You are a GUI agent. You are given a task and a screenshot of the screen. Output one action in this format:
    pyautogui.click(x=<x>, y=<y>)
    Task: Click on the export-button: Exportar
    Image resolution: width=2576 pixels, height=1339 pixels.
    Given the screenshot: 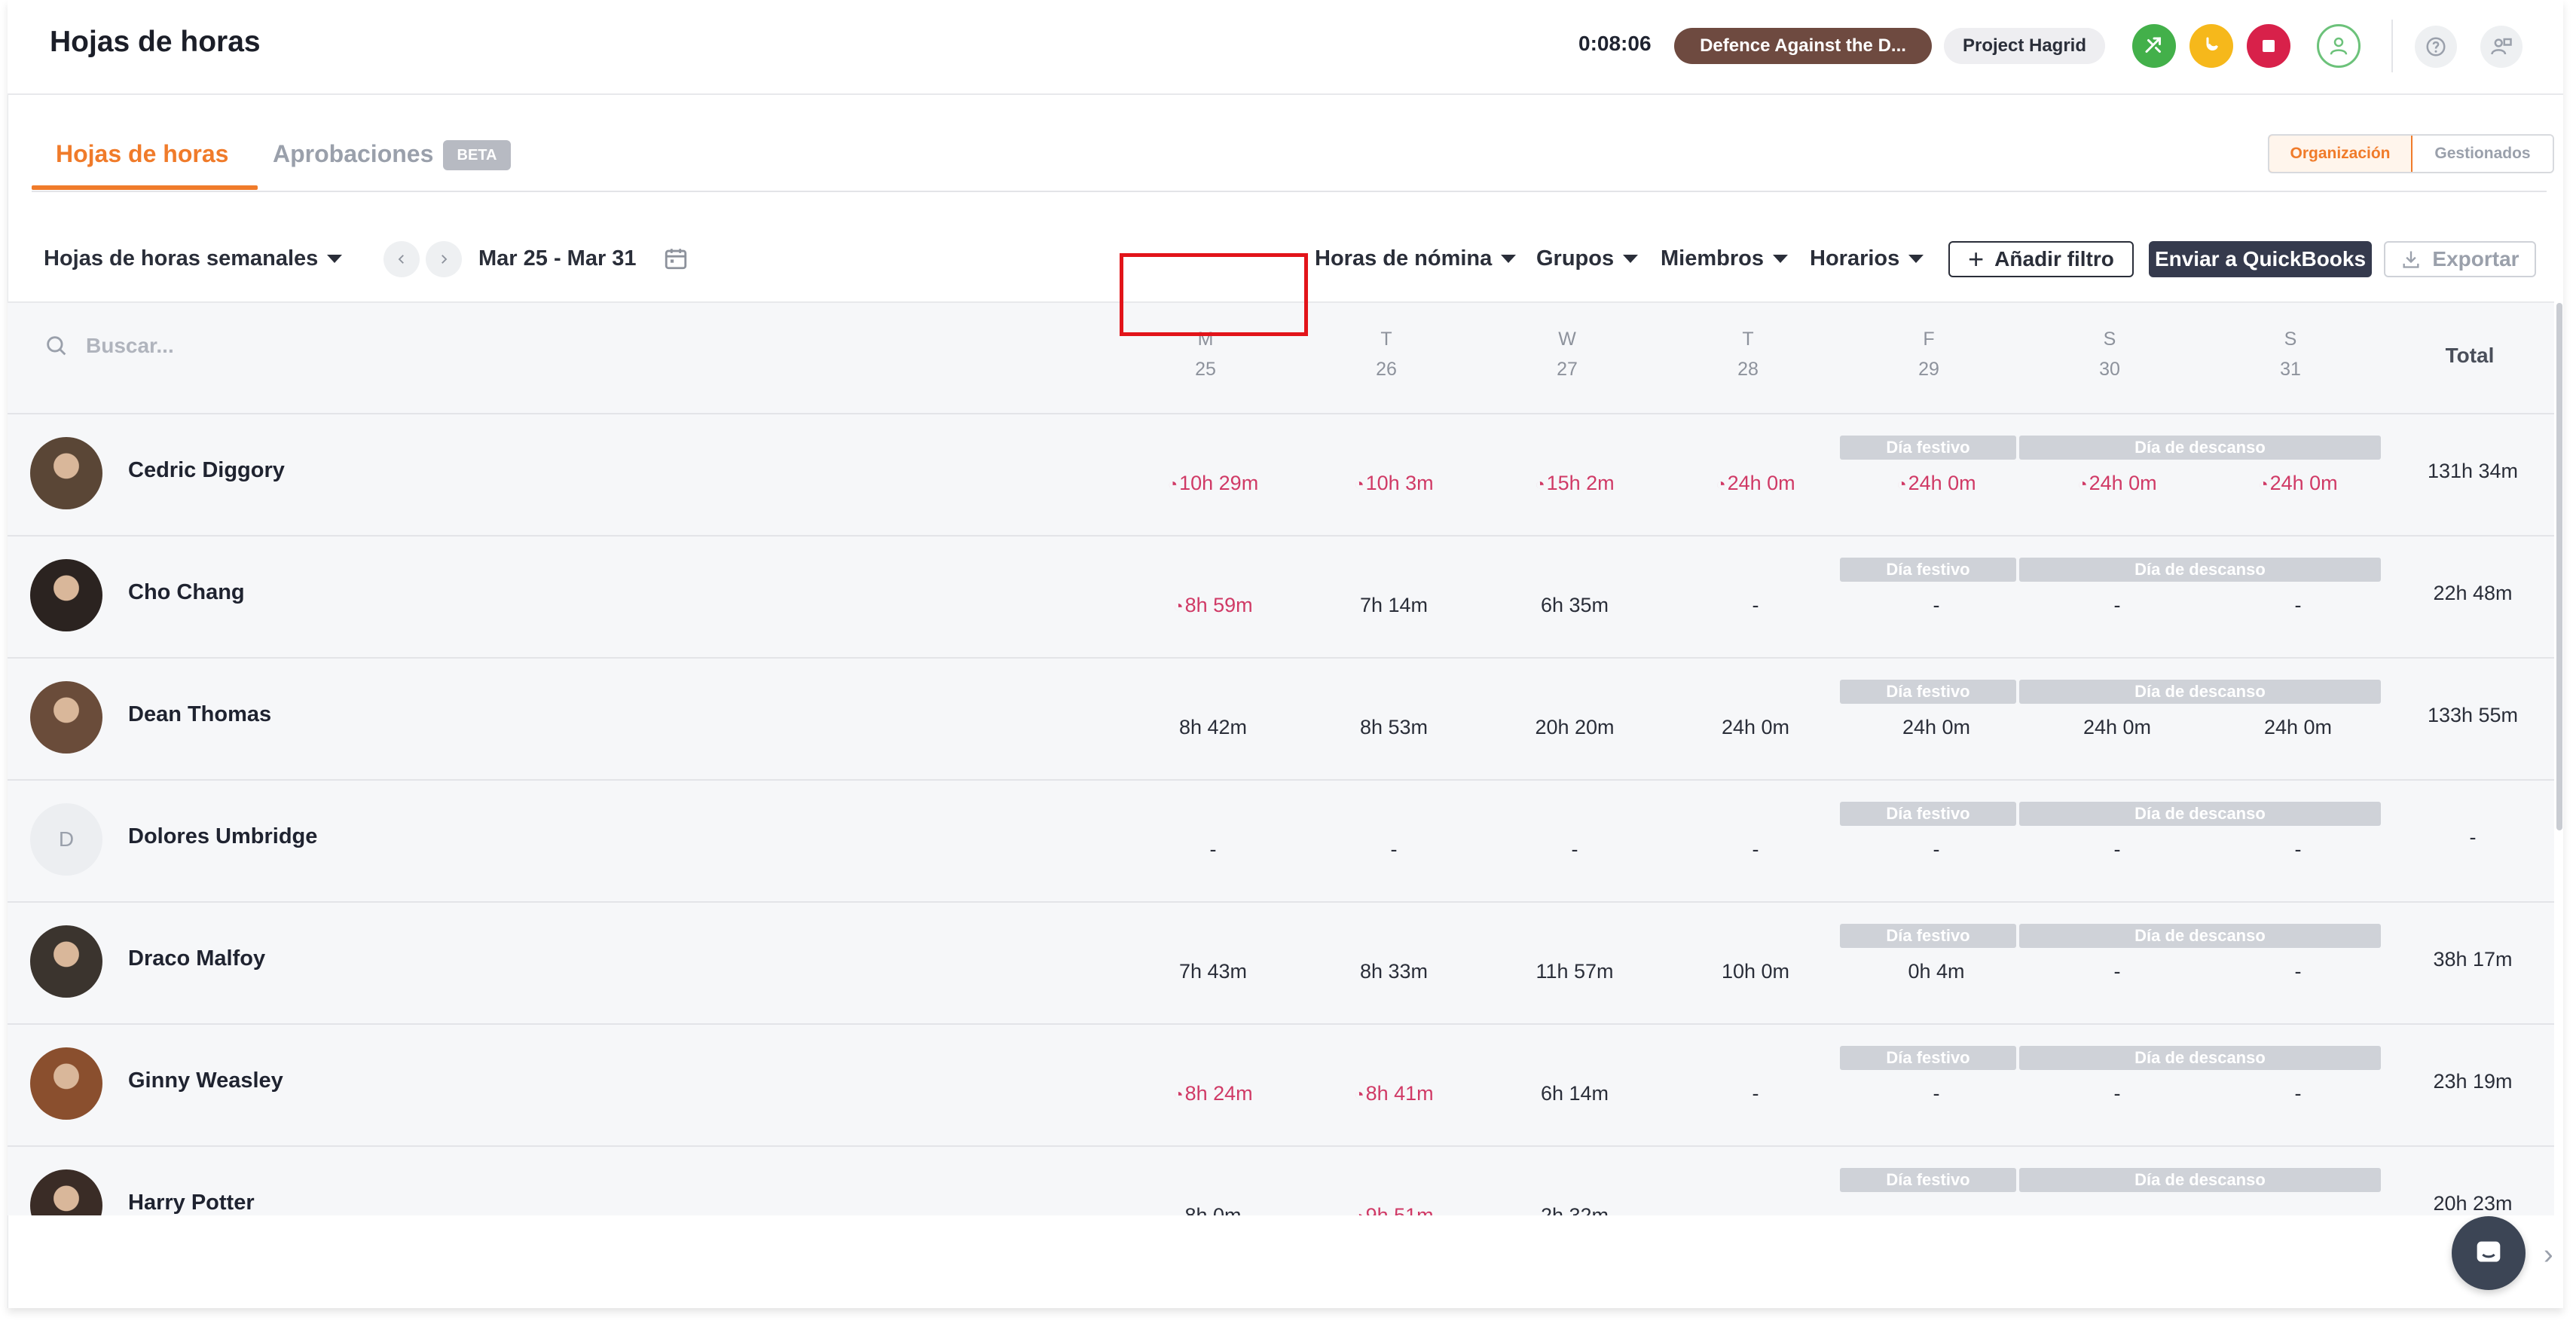 What is the action you would take?
    pyautogui.click(x=2460, y=259)
    